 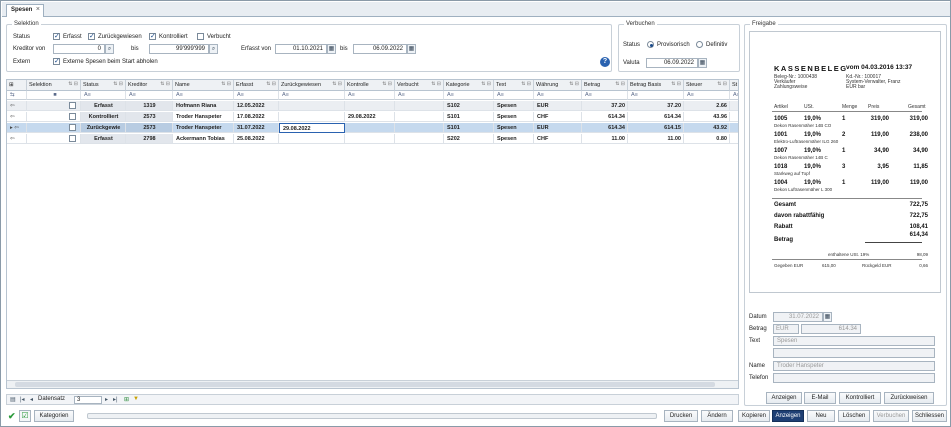 What do you see at coordinates (469, 117) in the screenshot?
I see `cell-kategorie: S101` at bounding box center [469, 117].